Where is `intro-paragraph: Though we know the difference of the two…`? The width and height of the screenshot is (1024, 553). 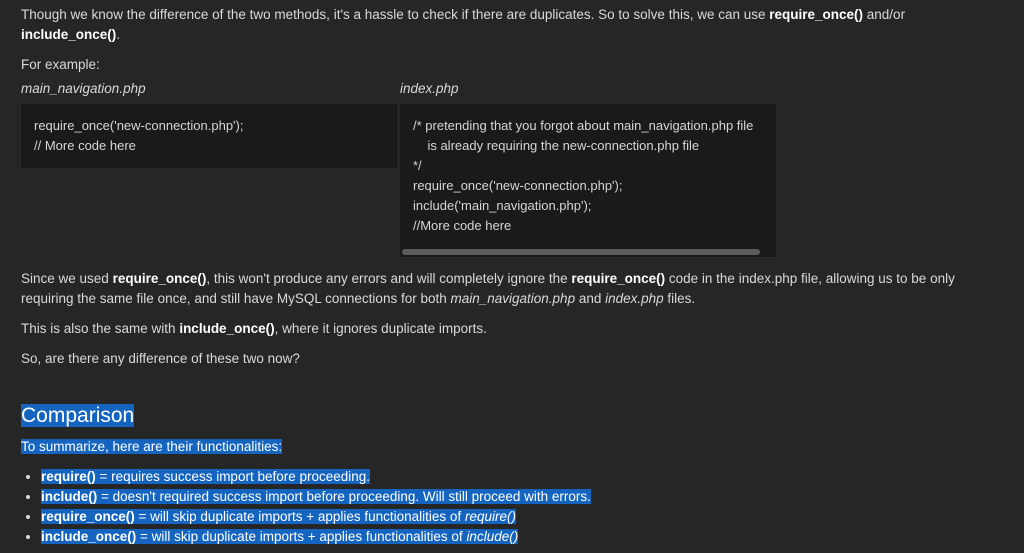 intro-paragraph: Though we know the difference of the two… is located at coordinates (463, 24).